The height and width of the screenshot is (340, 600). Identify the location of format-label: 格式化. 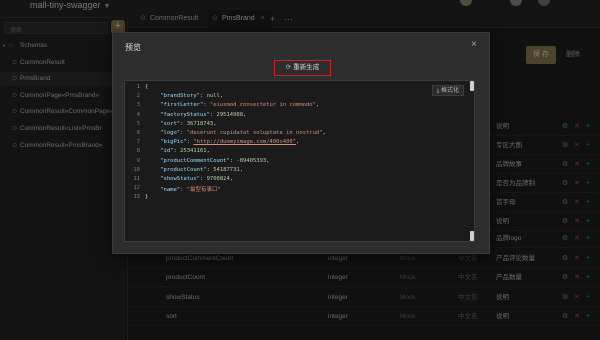
(449, 91).